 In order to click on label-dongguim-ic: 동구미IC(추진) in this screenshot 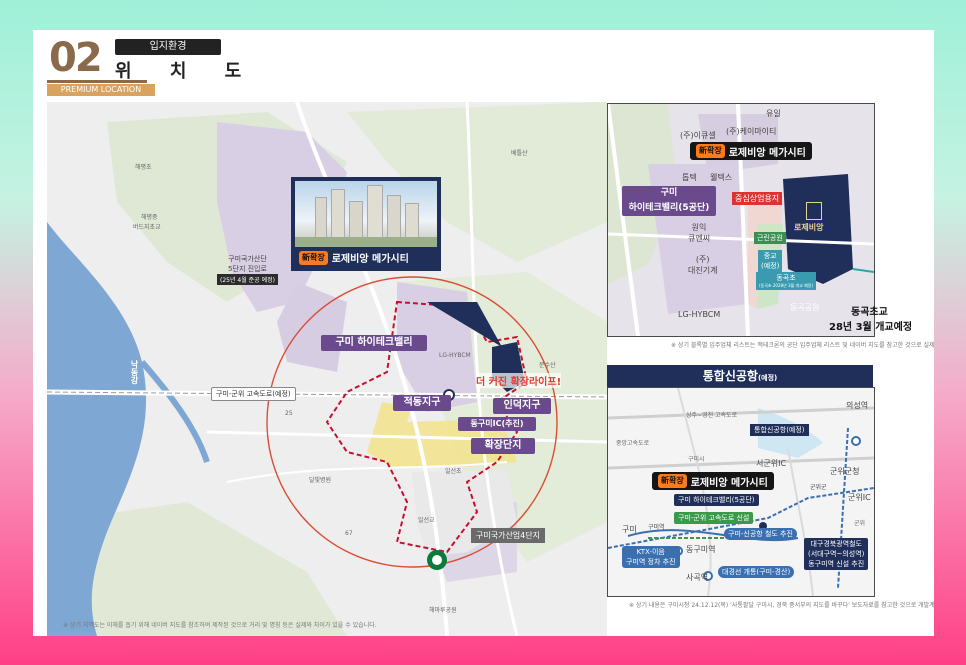, I will do `click(497, 424)`.